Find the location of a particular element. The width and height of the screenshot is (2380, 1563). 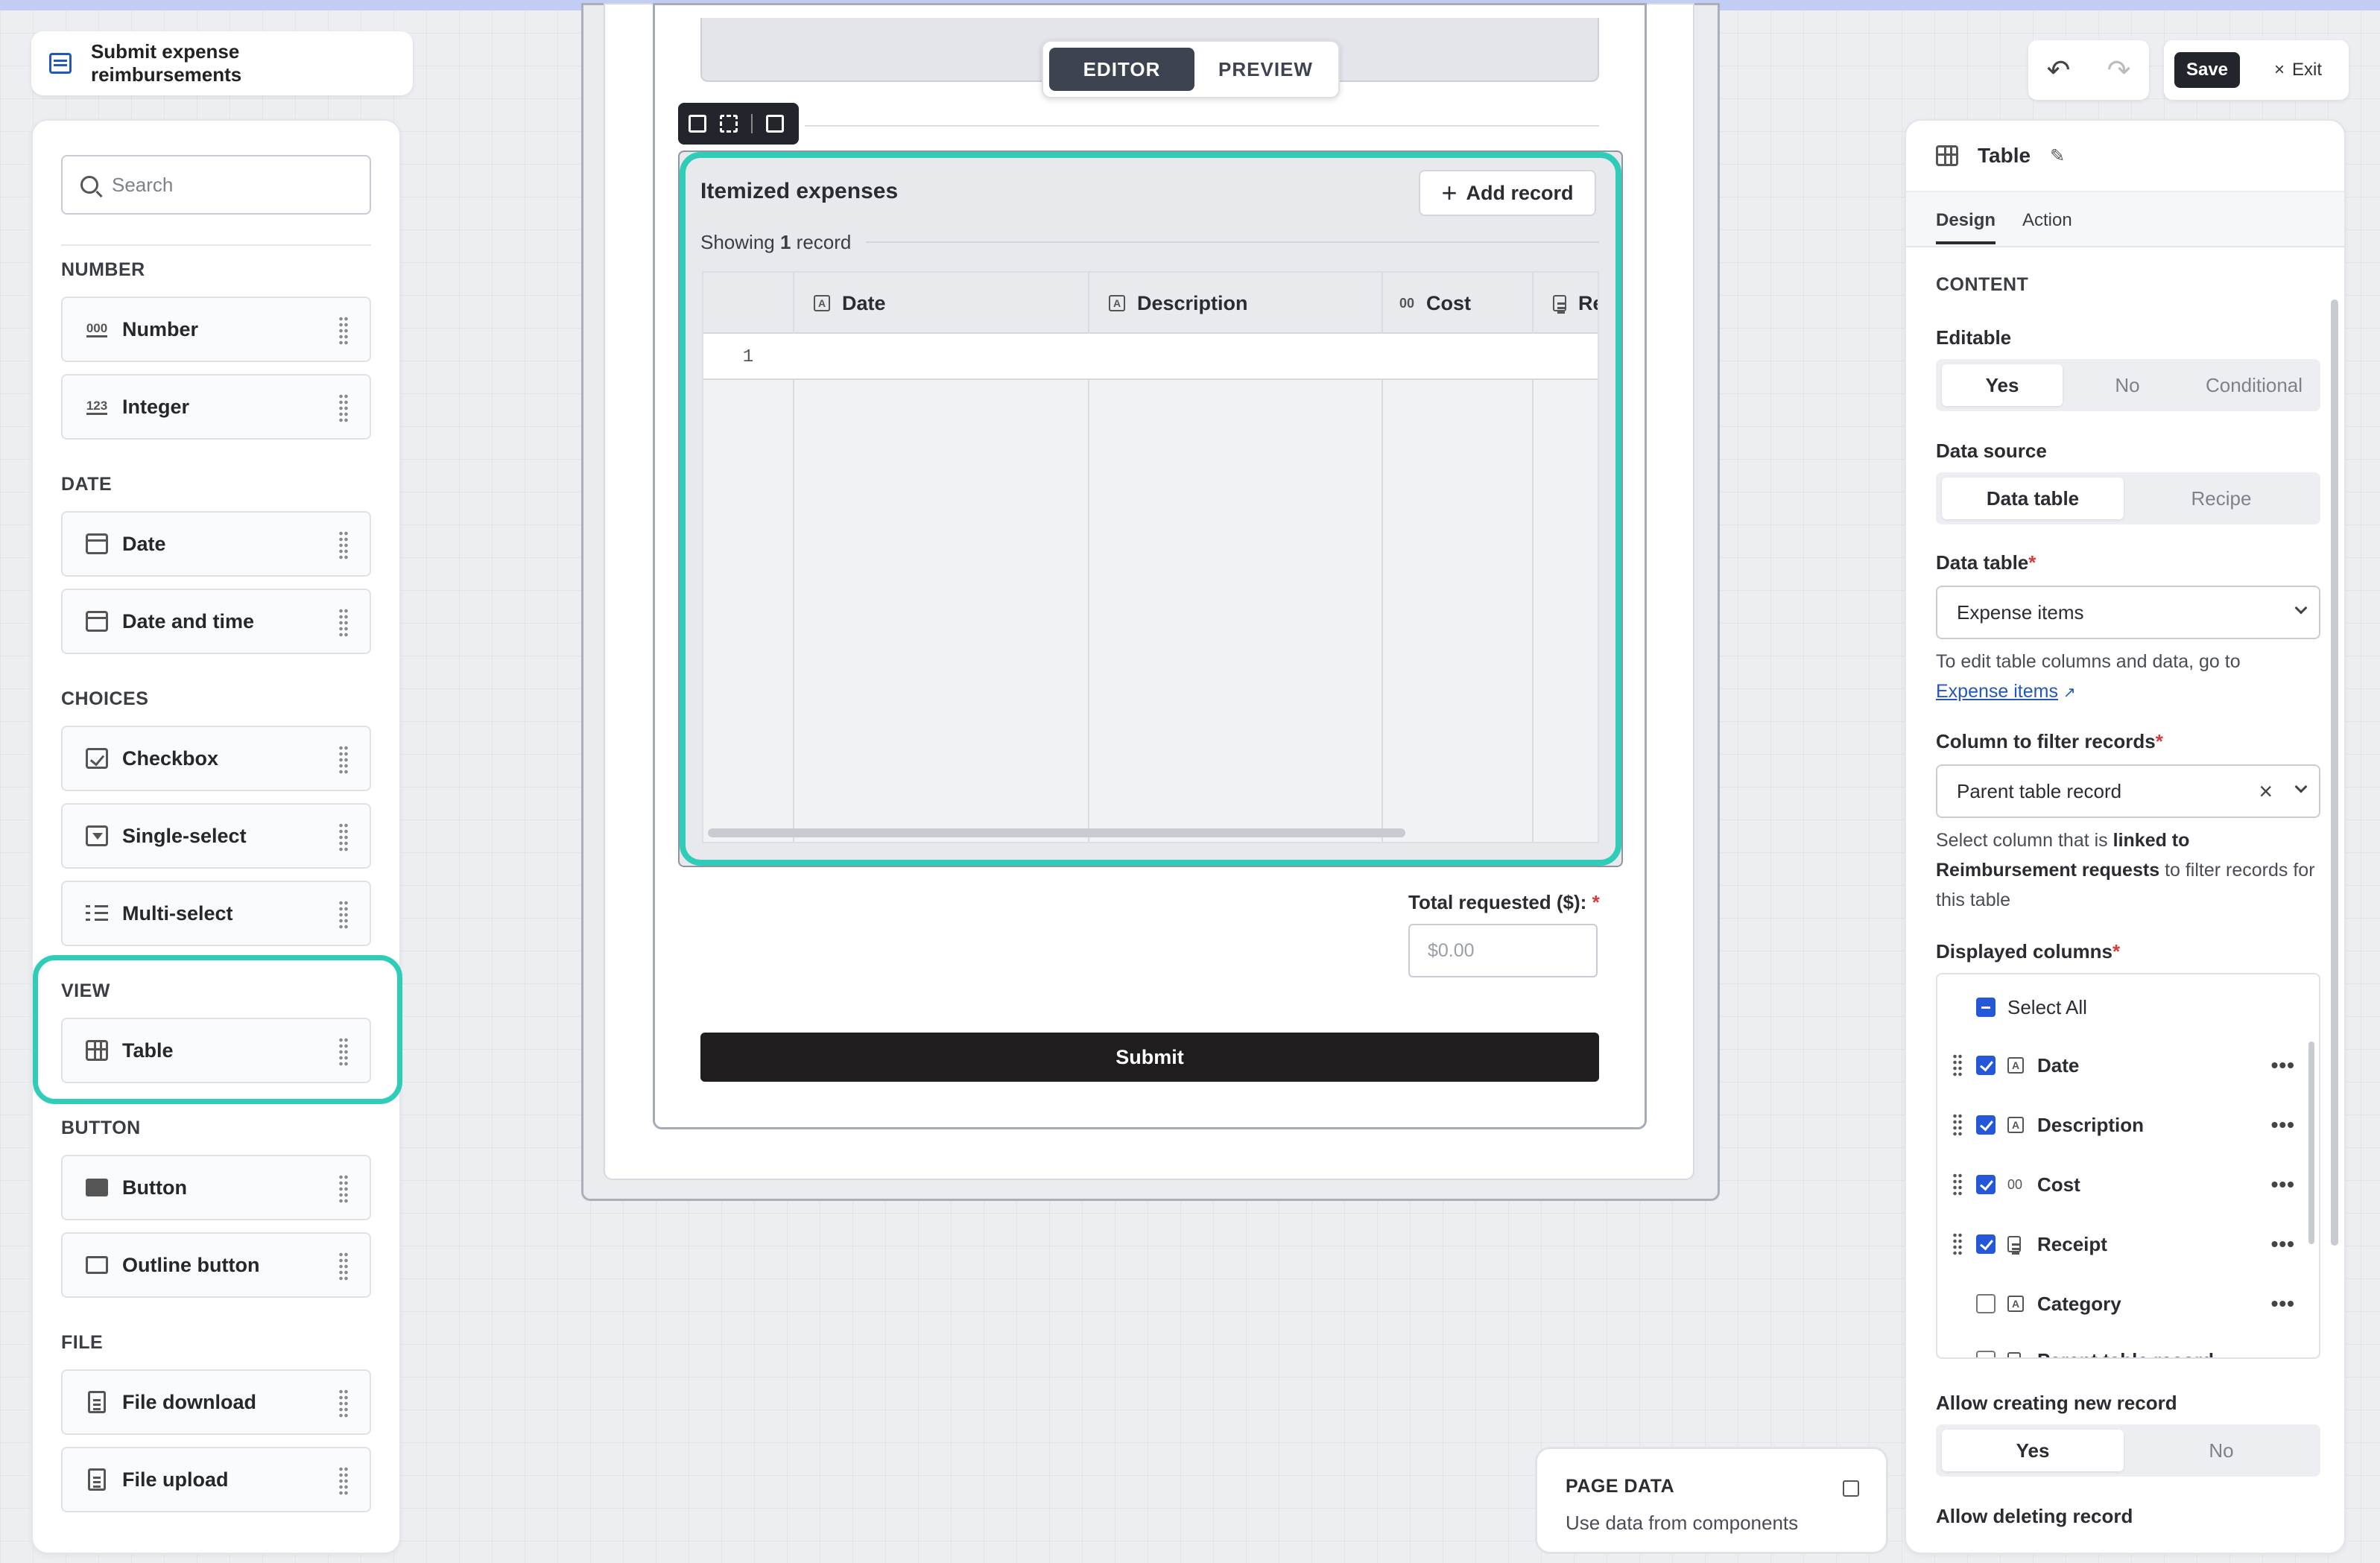

sidebar-item-date-time: Date and time is located at coordinates (216, 621).